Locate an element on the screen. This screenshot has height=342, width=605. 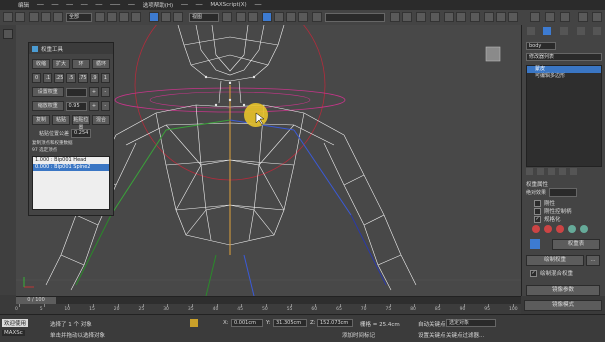
weight-0-button: 0 is located at coordinates (37, 78).